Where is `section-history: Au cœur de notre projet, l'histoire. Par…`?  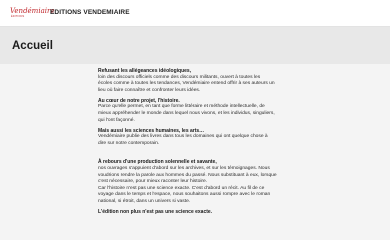
section-history: Au cœur de notre projet, l'histoire. Par… is located at coordinates (201, 111).